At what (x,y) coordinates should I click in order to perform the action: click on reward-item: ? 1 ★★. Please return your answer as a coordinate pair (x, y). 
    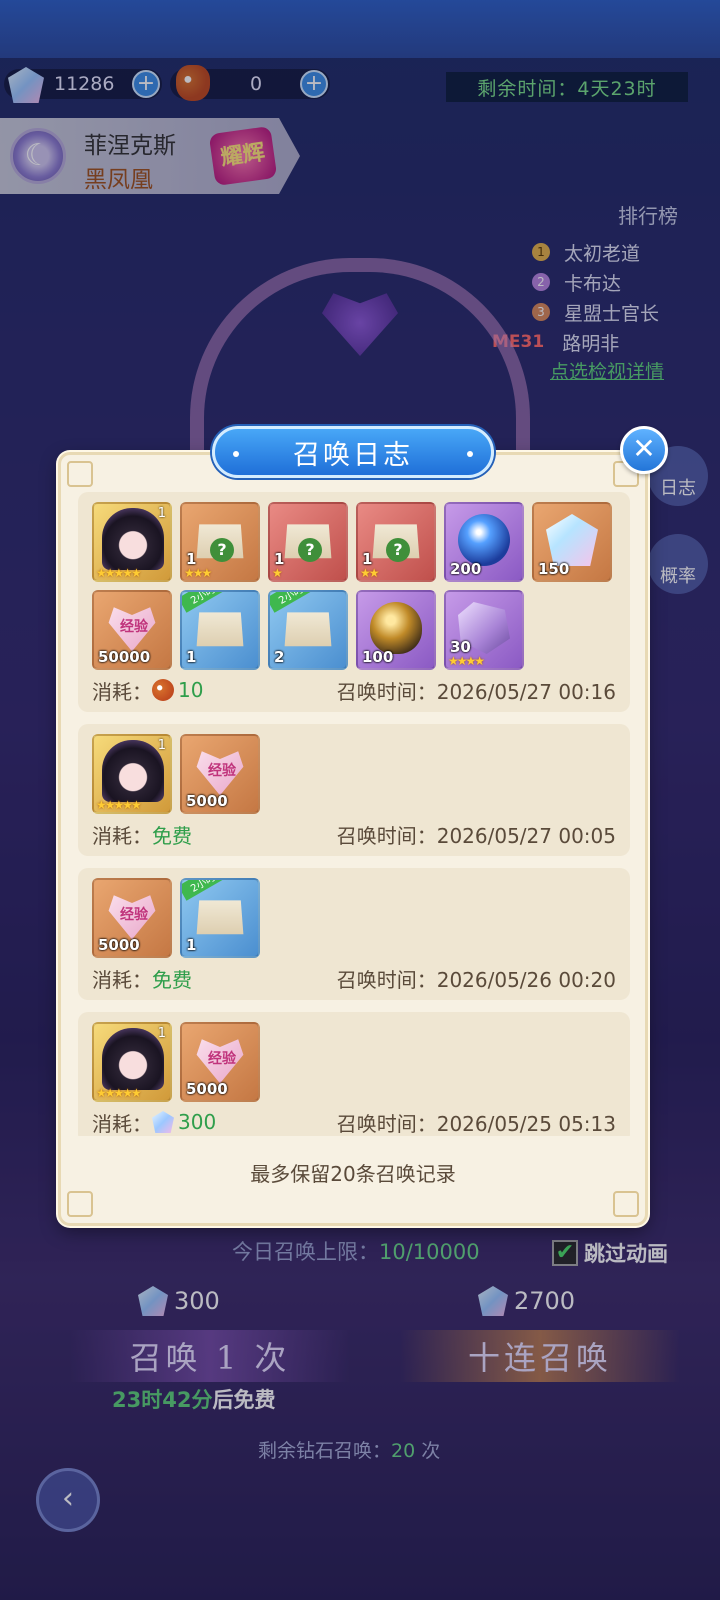
    Looking at the image, I should click on (396, 542).